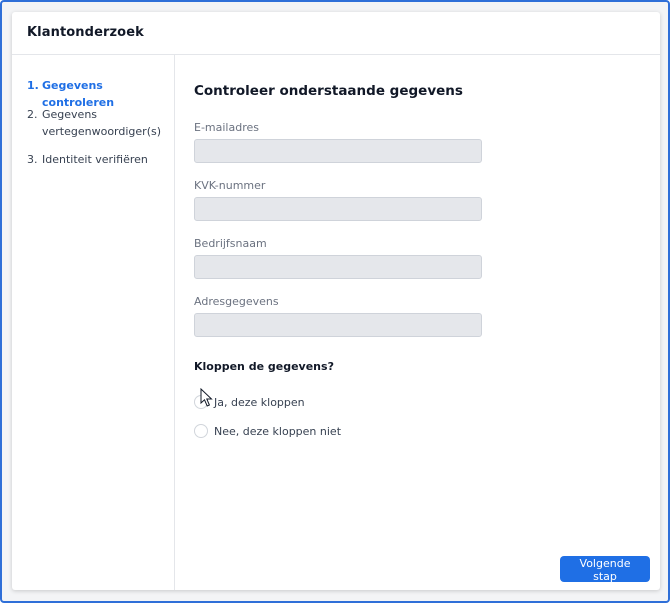 This screenshot has height=603, width=670. I want to click on page-title: Controleer onderstaande gegevens, so click(328, 91).